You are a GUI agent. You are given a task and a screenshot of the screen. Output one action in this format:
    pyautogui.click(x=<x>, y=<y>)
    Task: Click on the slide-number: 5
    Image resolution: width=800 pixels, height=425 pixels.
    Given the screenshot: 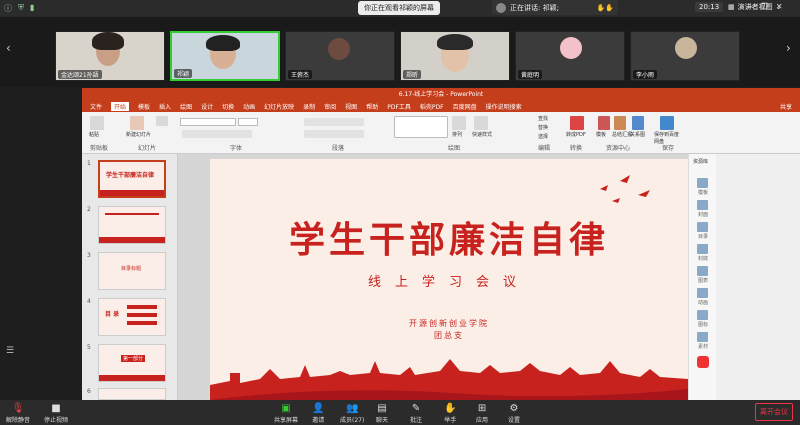 What is the action you would take?
    pyautogui.click(x=89, y=347)
    